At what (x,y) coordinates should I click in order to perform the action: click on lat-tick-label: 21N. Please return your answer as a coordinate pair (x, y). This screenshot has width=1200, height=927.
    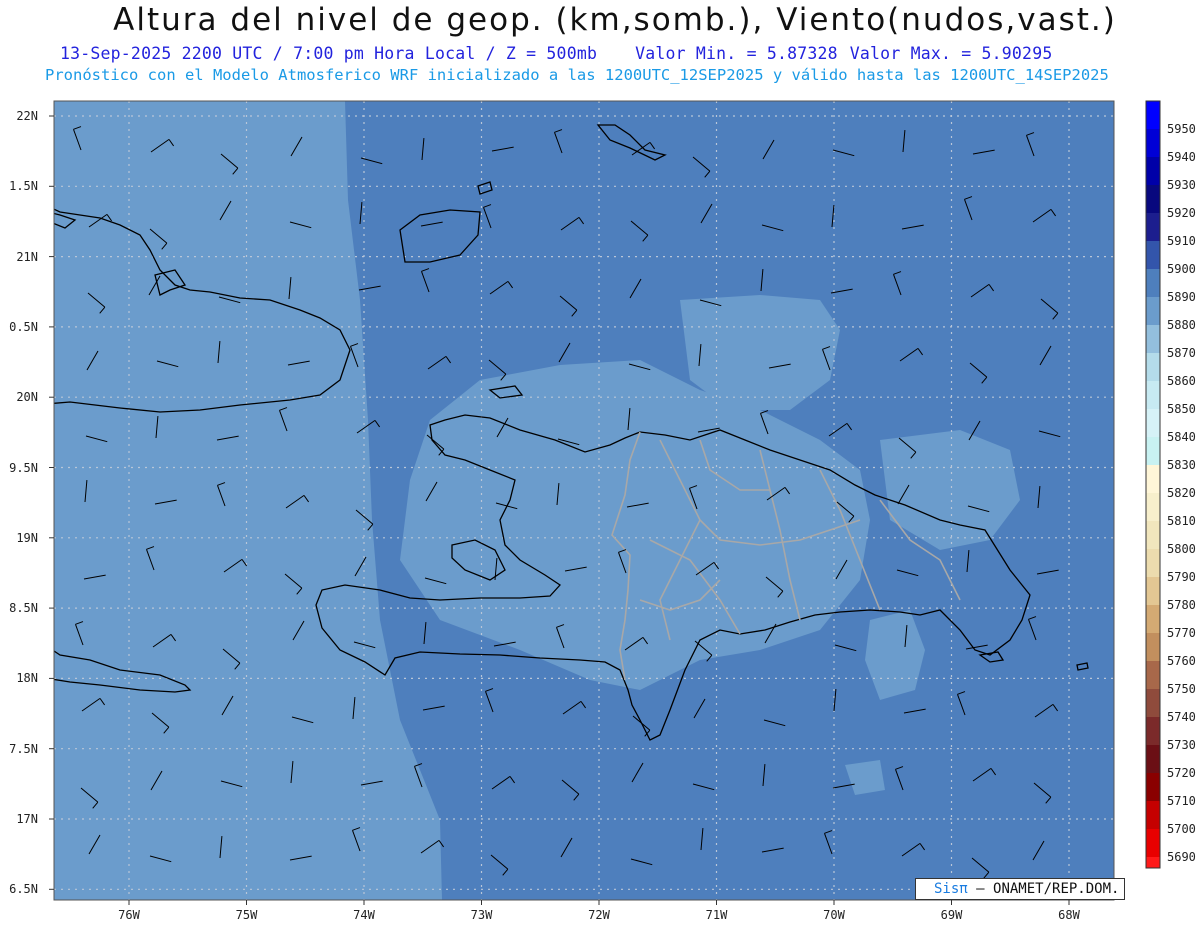
    Looking at the image, I should click on (27, 256).